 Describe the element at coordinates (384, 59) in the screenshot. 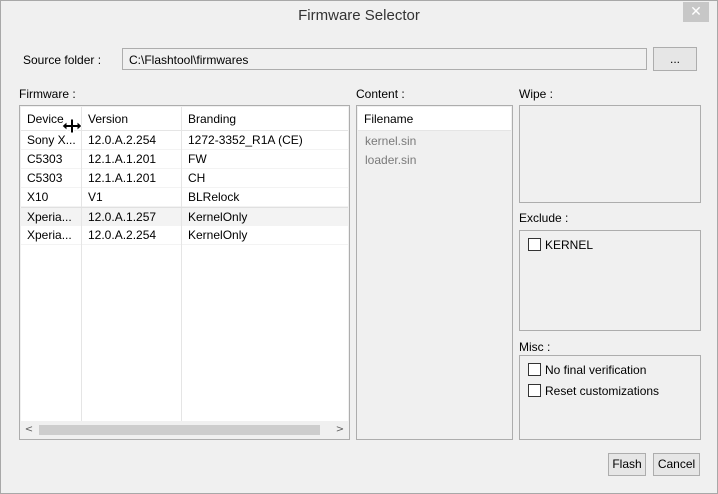

I see `source-folder-field: C:\Flashtool\firmwares` at that location.